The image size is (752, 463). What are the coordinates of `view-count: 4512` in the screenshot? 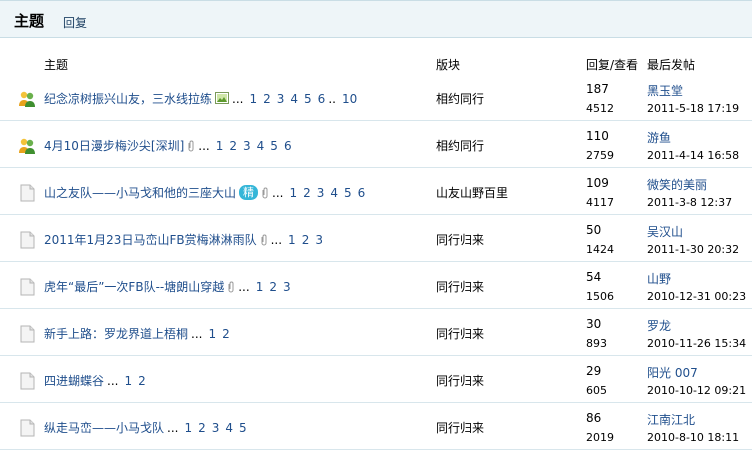 It's located at (600, 108).